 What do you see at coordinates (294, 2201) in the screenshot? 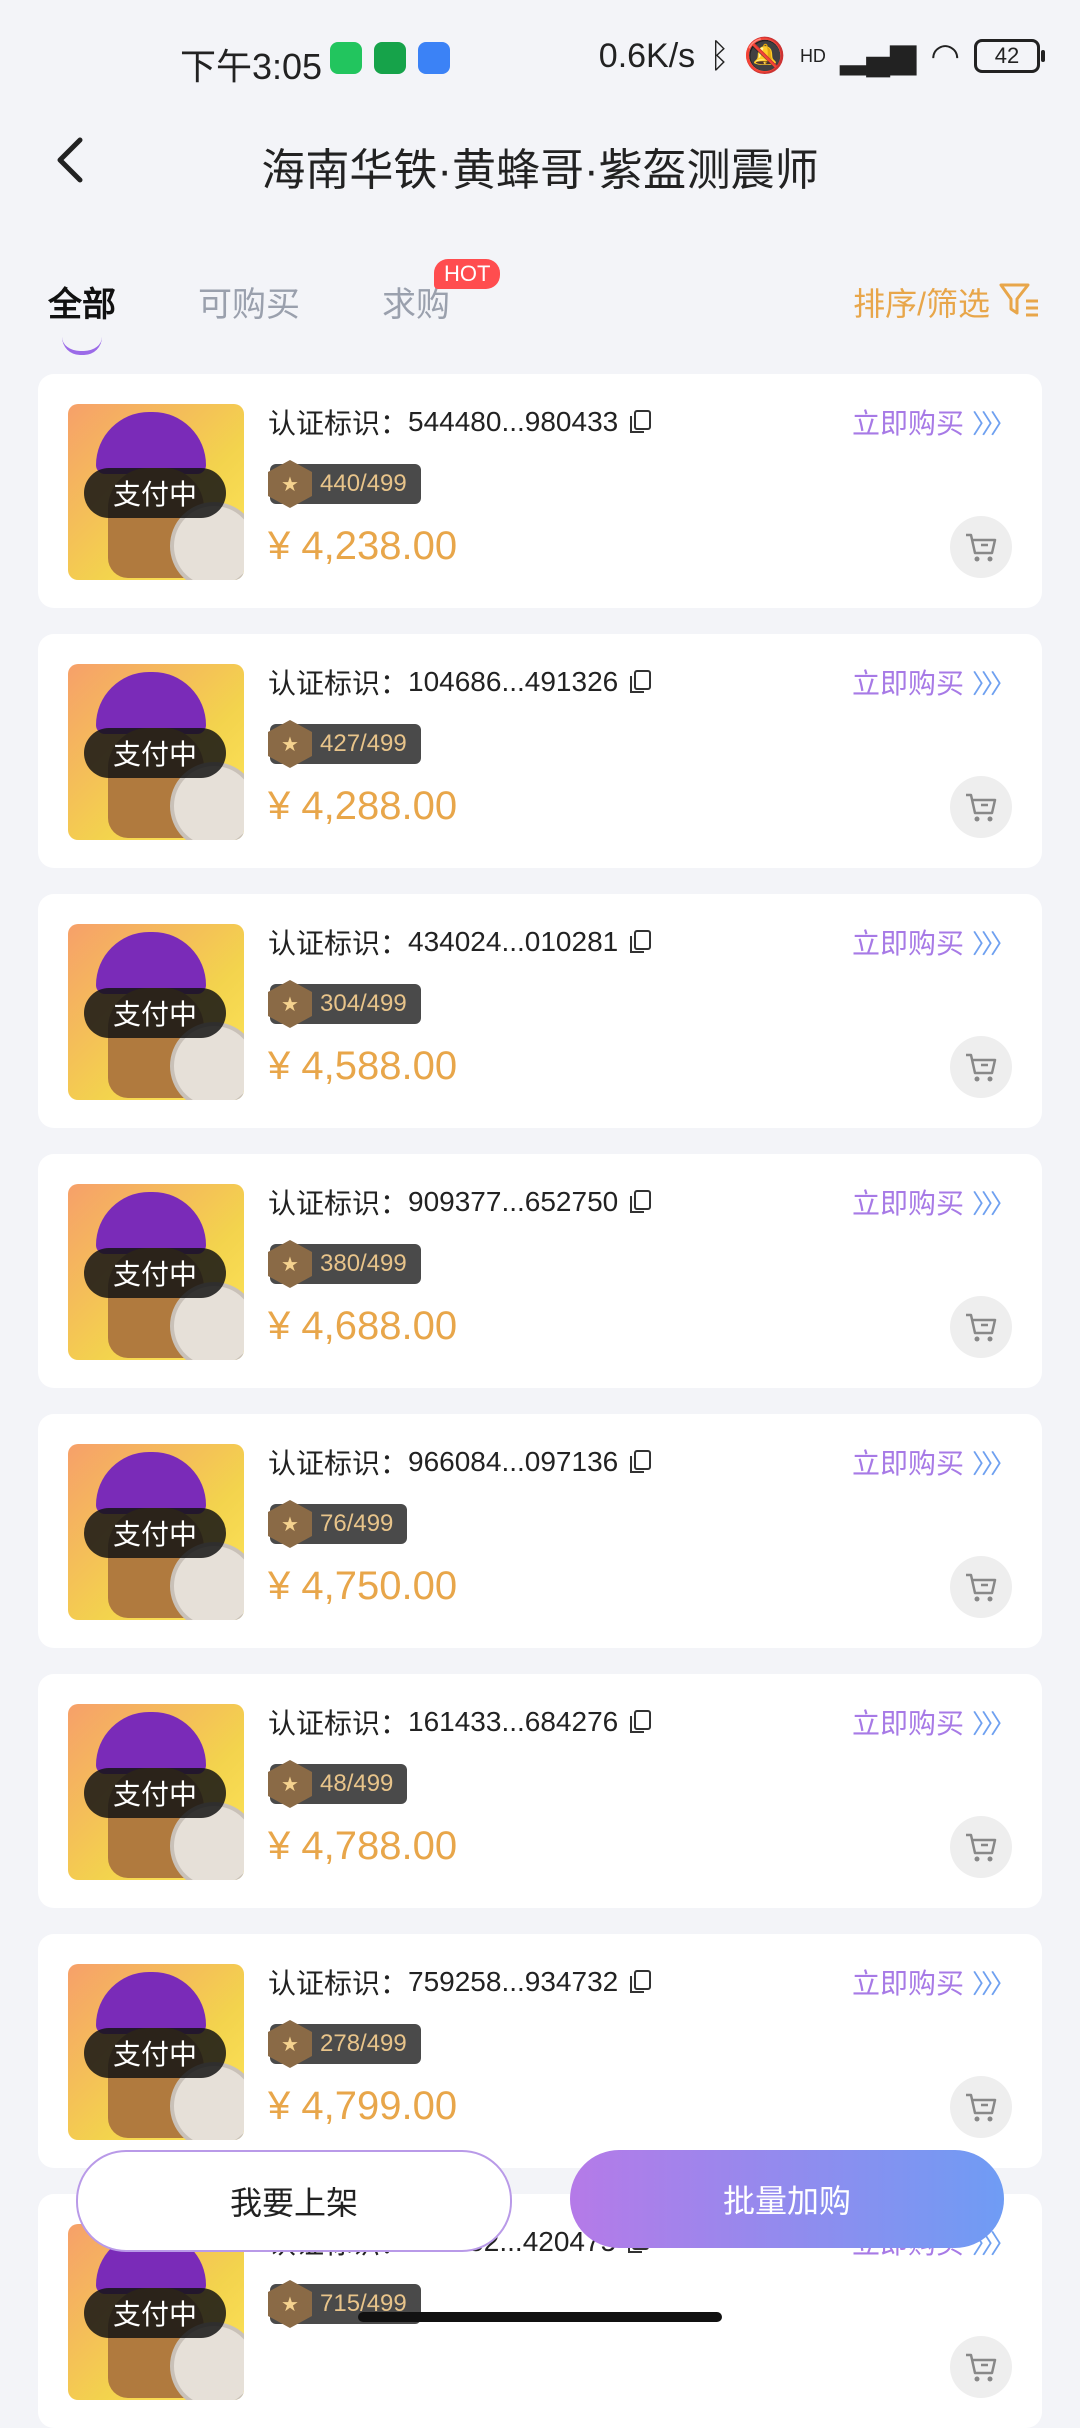
I see `list-item-for-sale-button: 我要上架` at bounding box center [294, 2201].